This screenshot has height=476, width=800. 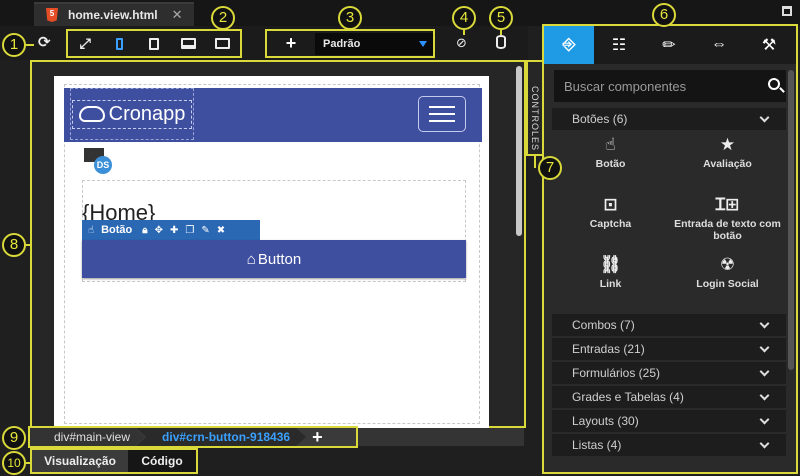 I want to click on datasource-icon: DS, so click(x=98, y=161).